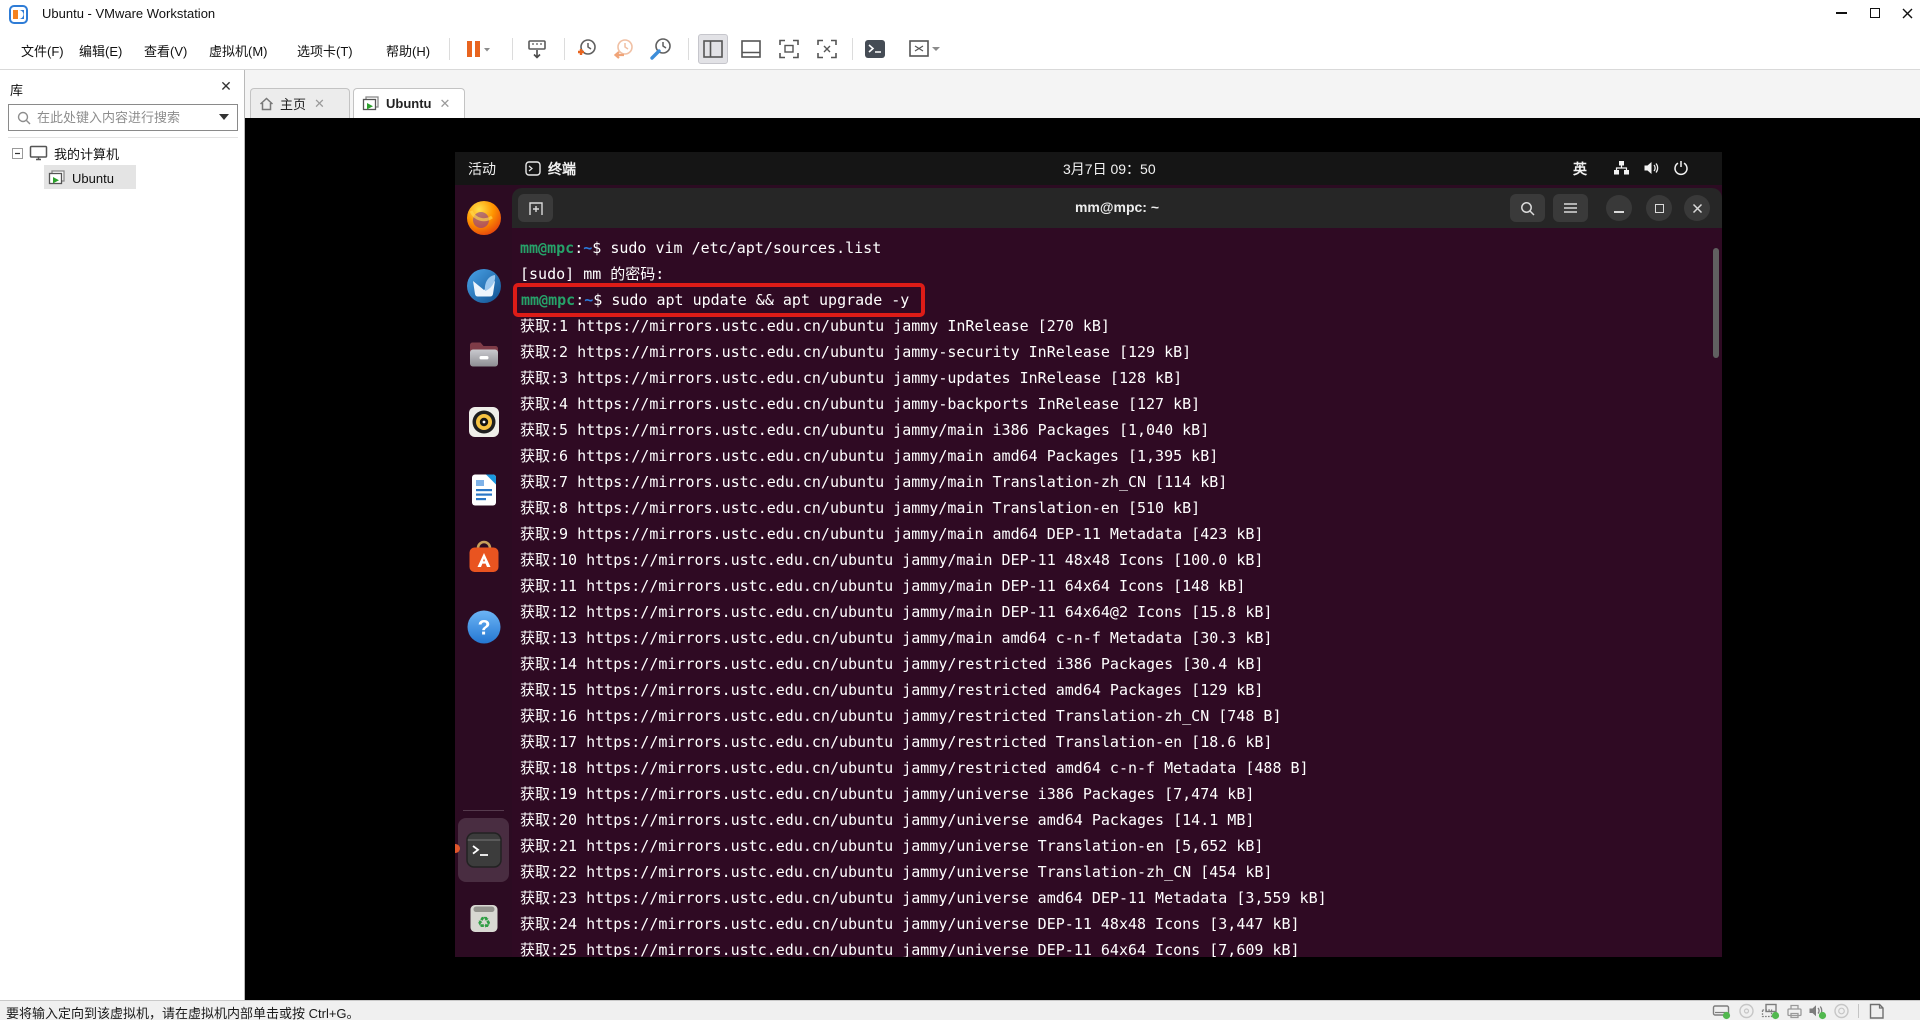 This screenshot has width=1920, height=1020. Describe the element at coordinates (238, 50) in the screenshot. I see `menu-vm: 虚拟机(M)` at that location.